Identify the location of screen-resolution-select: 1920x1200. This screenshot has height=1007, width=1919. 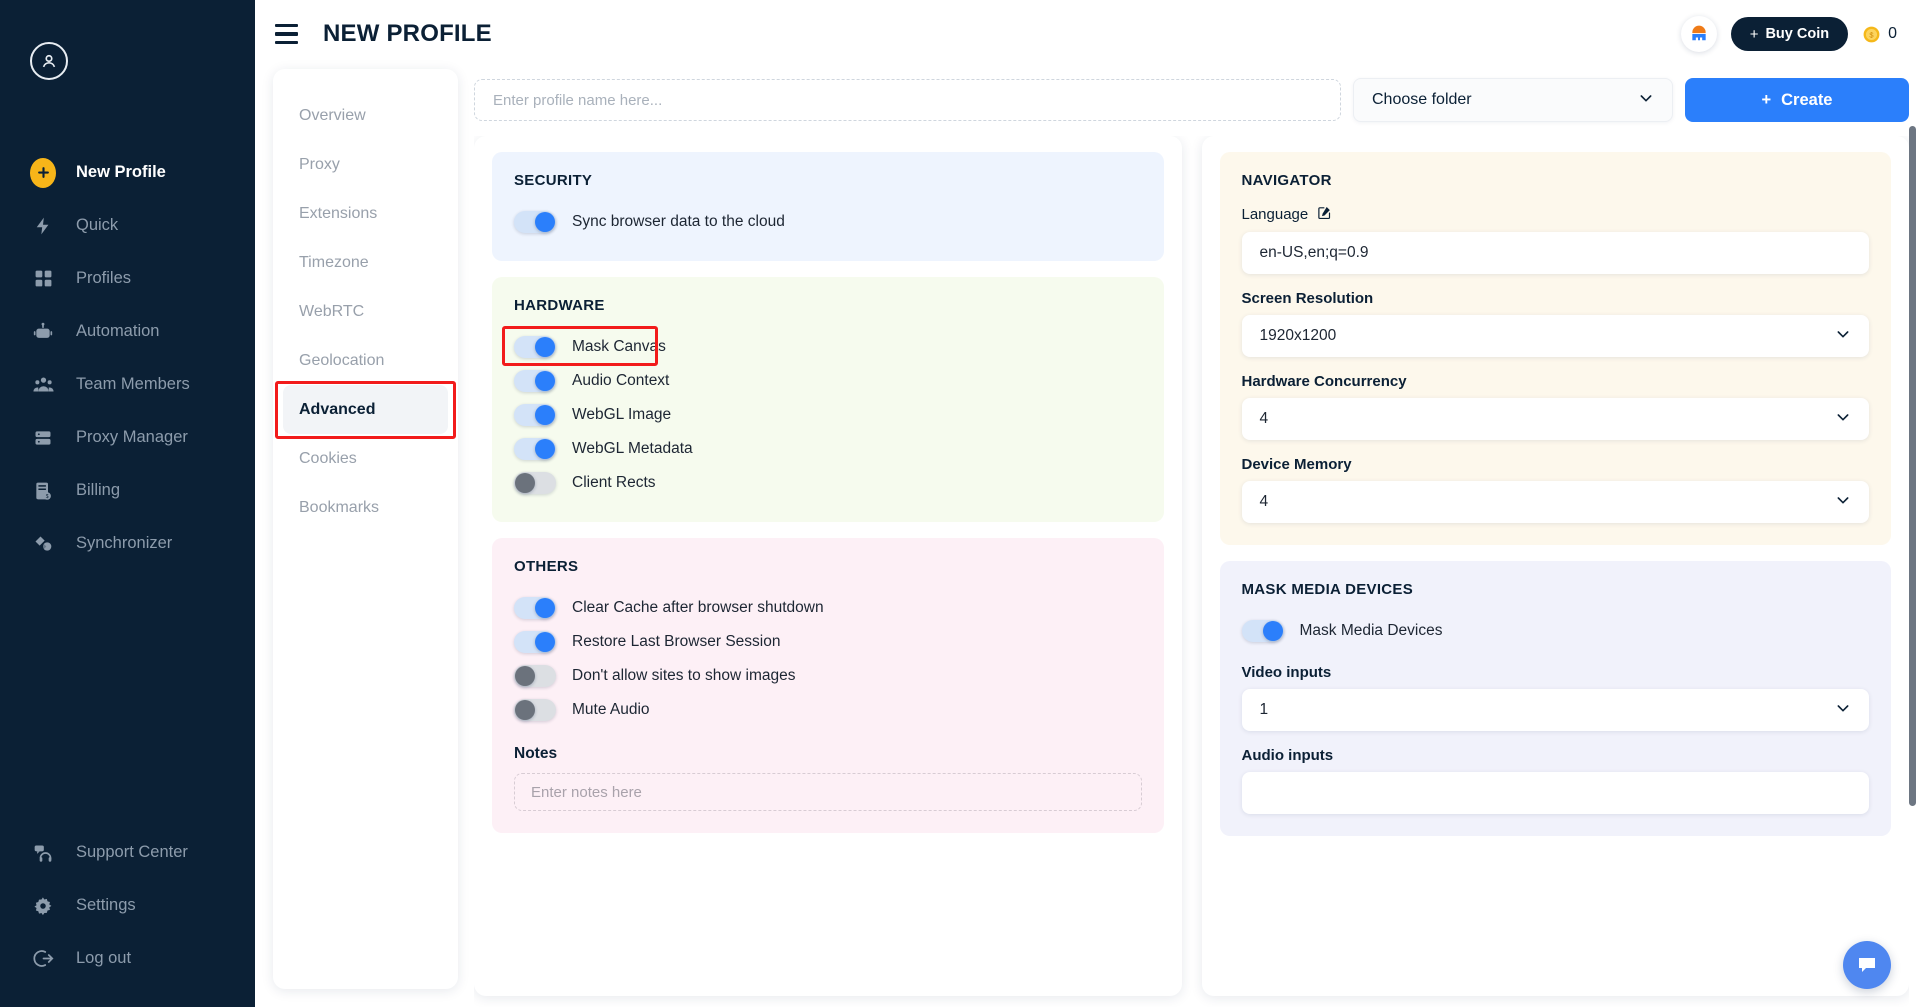
(1555, 336).